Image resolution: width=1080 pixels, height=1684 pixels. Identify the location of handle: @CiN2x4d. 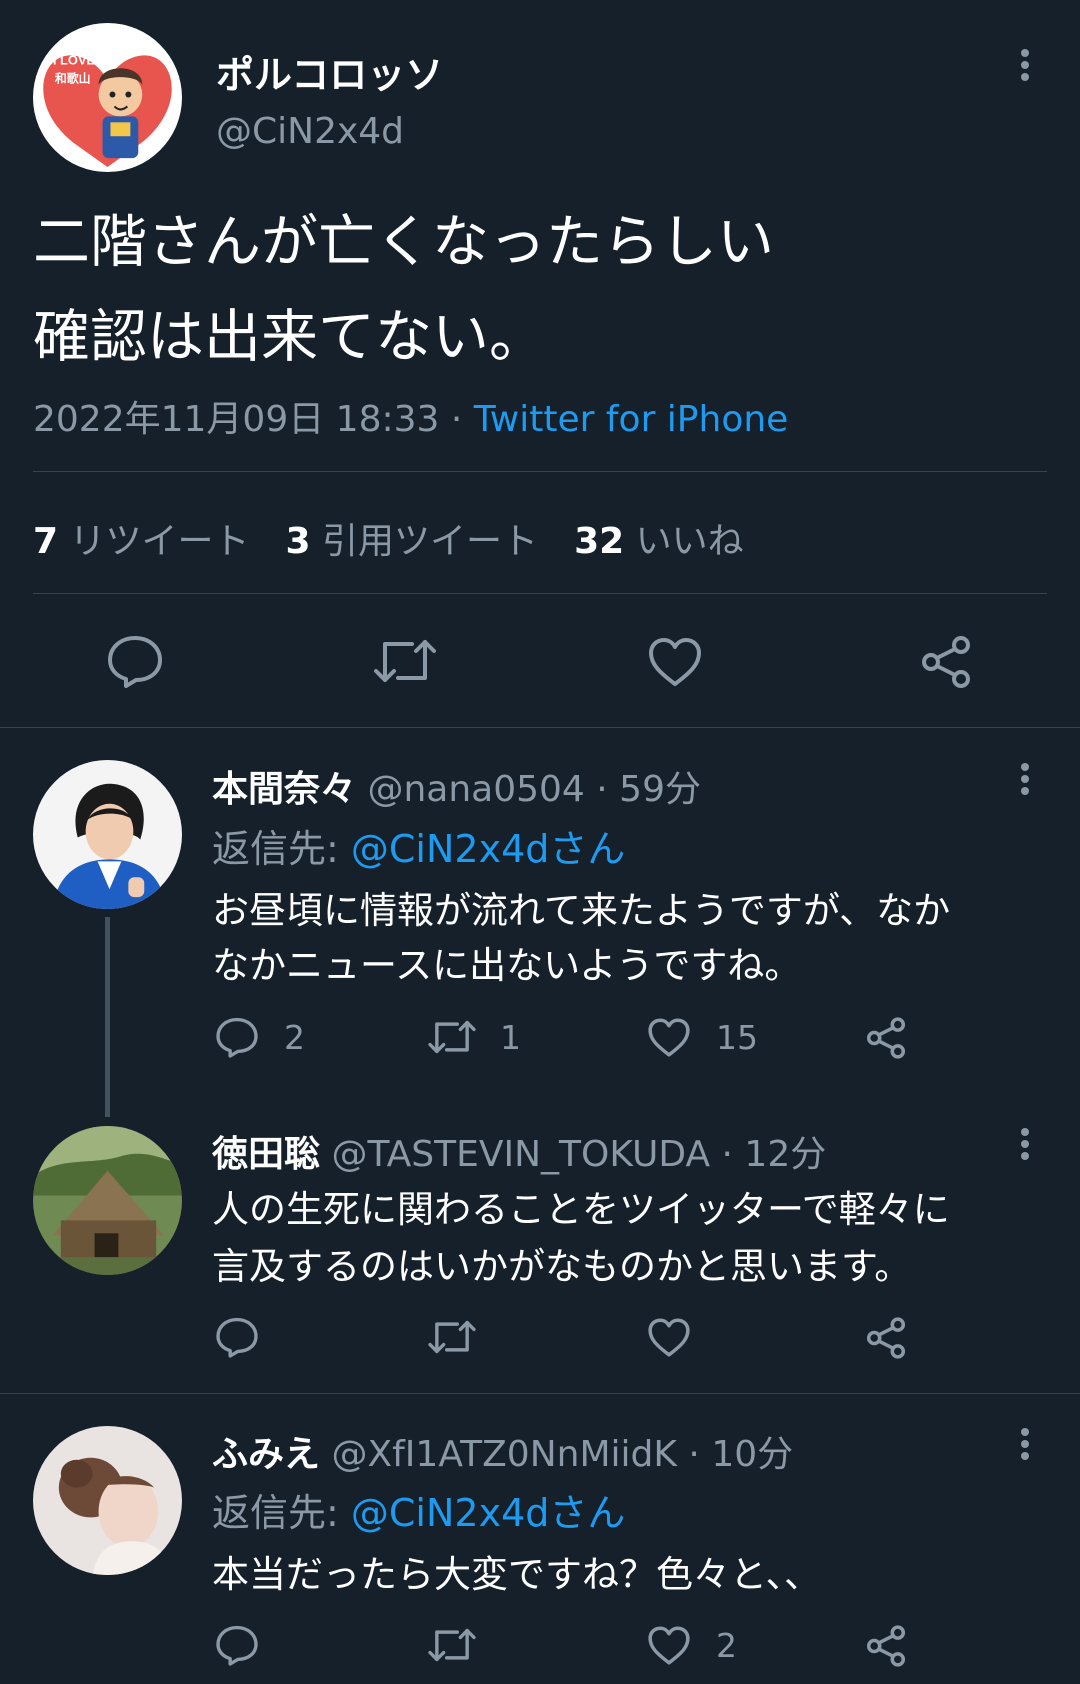
(310, 131).